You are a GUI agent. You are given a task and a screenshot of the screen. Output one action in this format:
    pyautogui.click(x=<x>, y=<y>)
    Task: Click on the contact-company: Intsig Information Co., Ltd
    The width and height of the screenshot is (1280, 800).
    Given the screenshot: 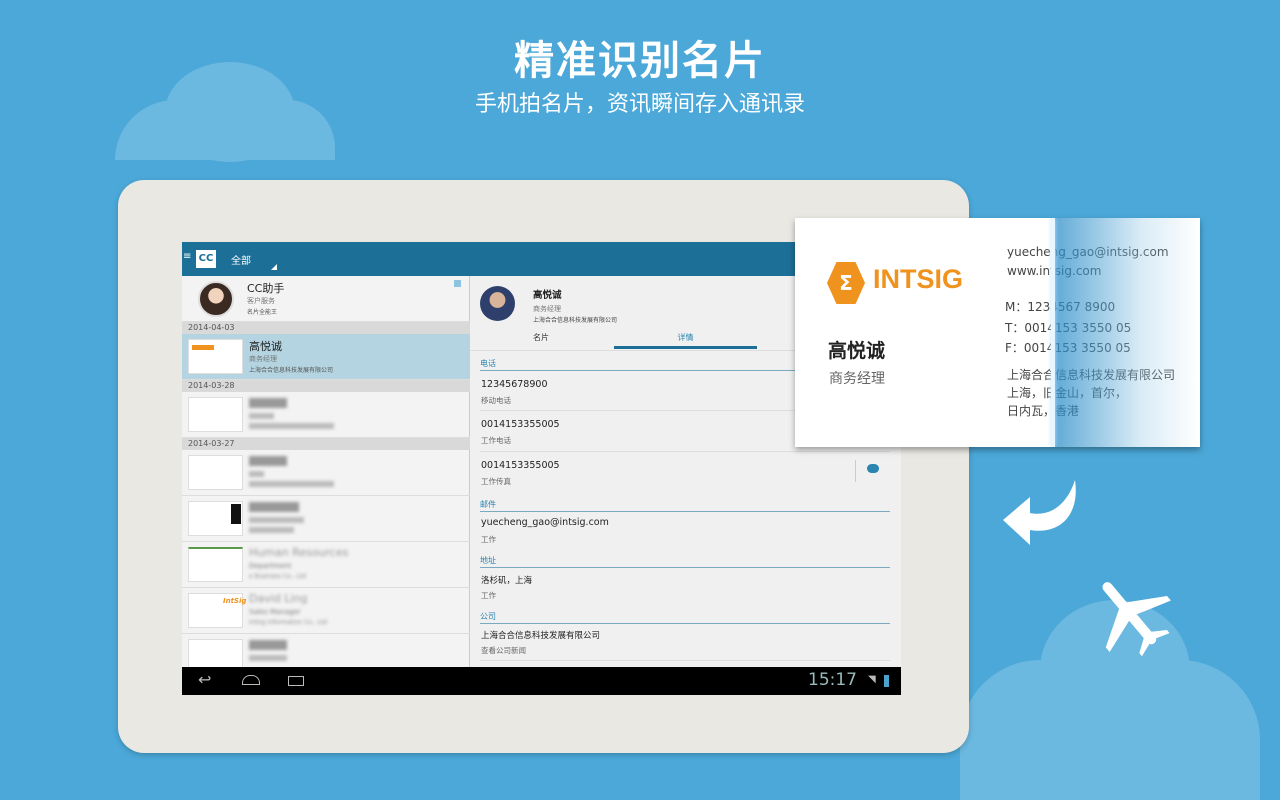 What is the action you would take?
    pyautogui.click(x=288, y=622)
    